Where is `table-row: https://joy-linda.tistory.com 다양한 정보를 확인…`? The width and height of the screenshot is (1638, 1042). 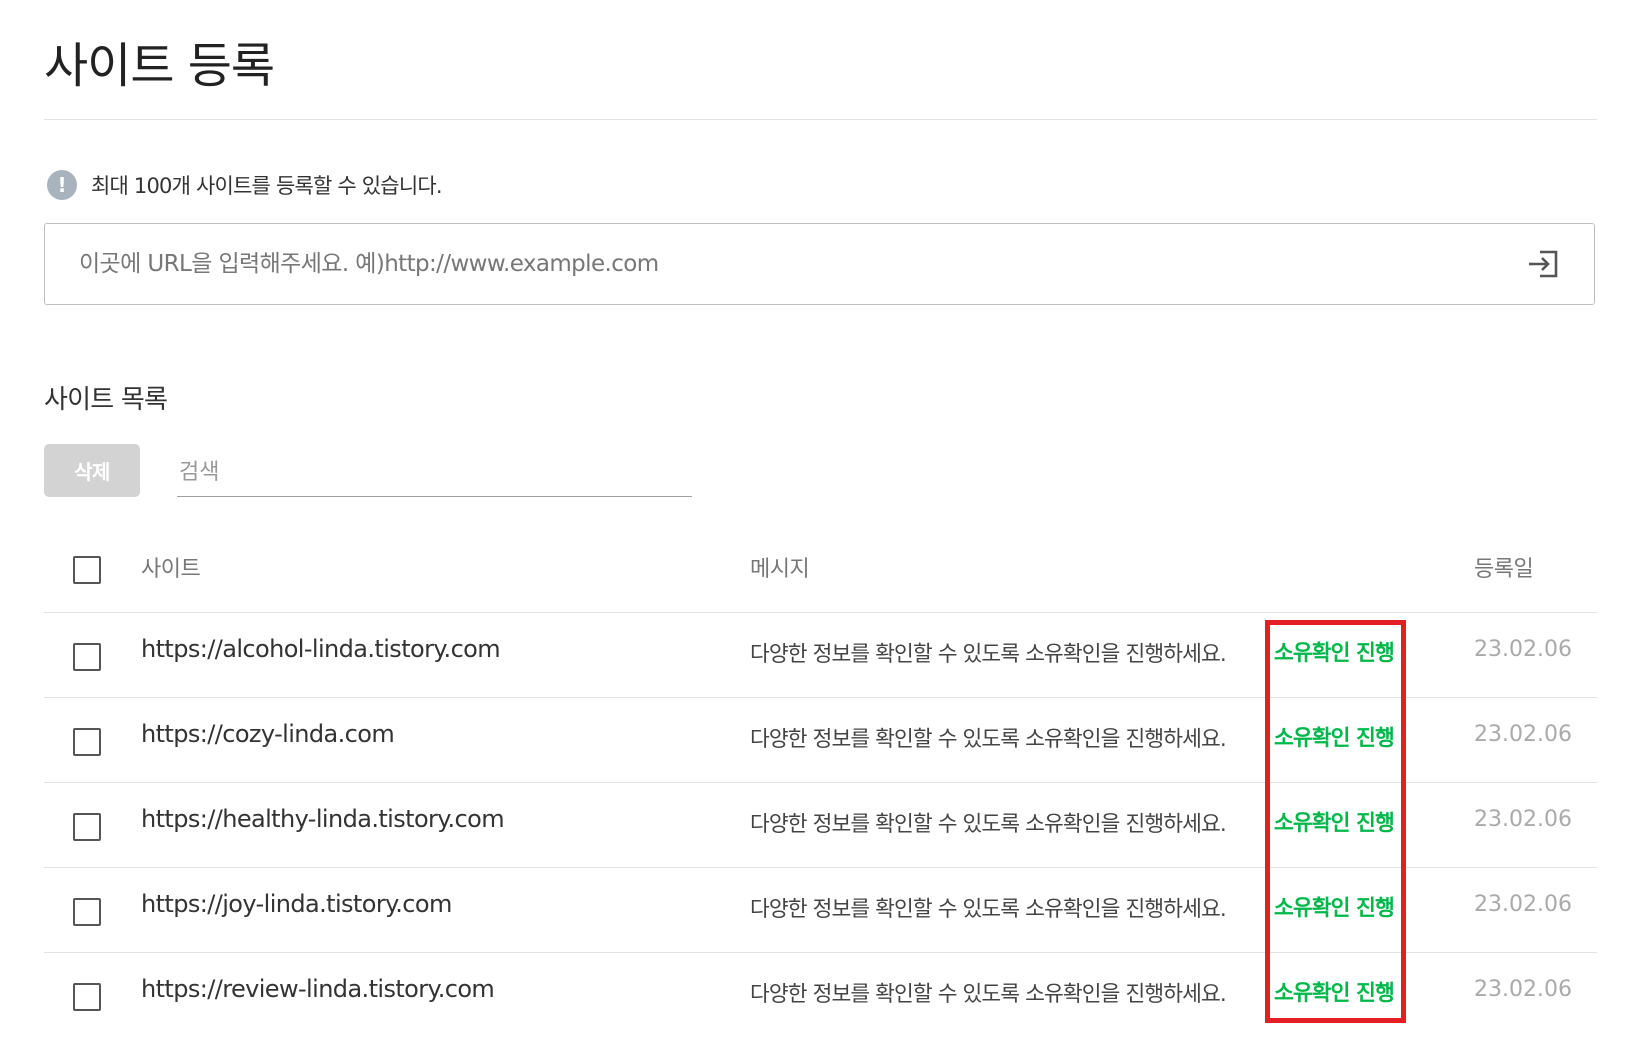 table-row: https://joy-linda.tistory.com 다양한 정보를 확인… is located at coordinates (820, 910).